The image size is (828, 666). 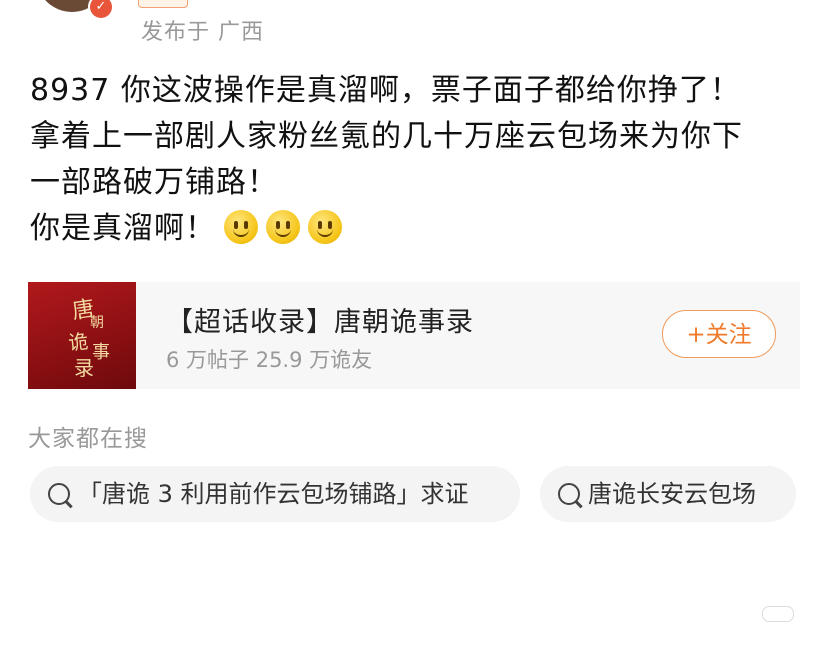 I want to click on topic-thumbnail: 唐 朝 诡 事 录, so click(x=82, y=335).